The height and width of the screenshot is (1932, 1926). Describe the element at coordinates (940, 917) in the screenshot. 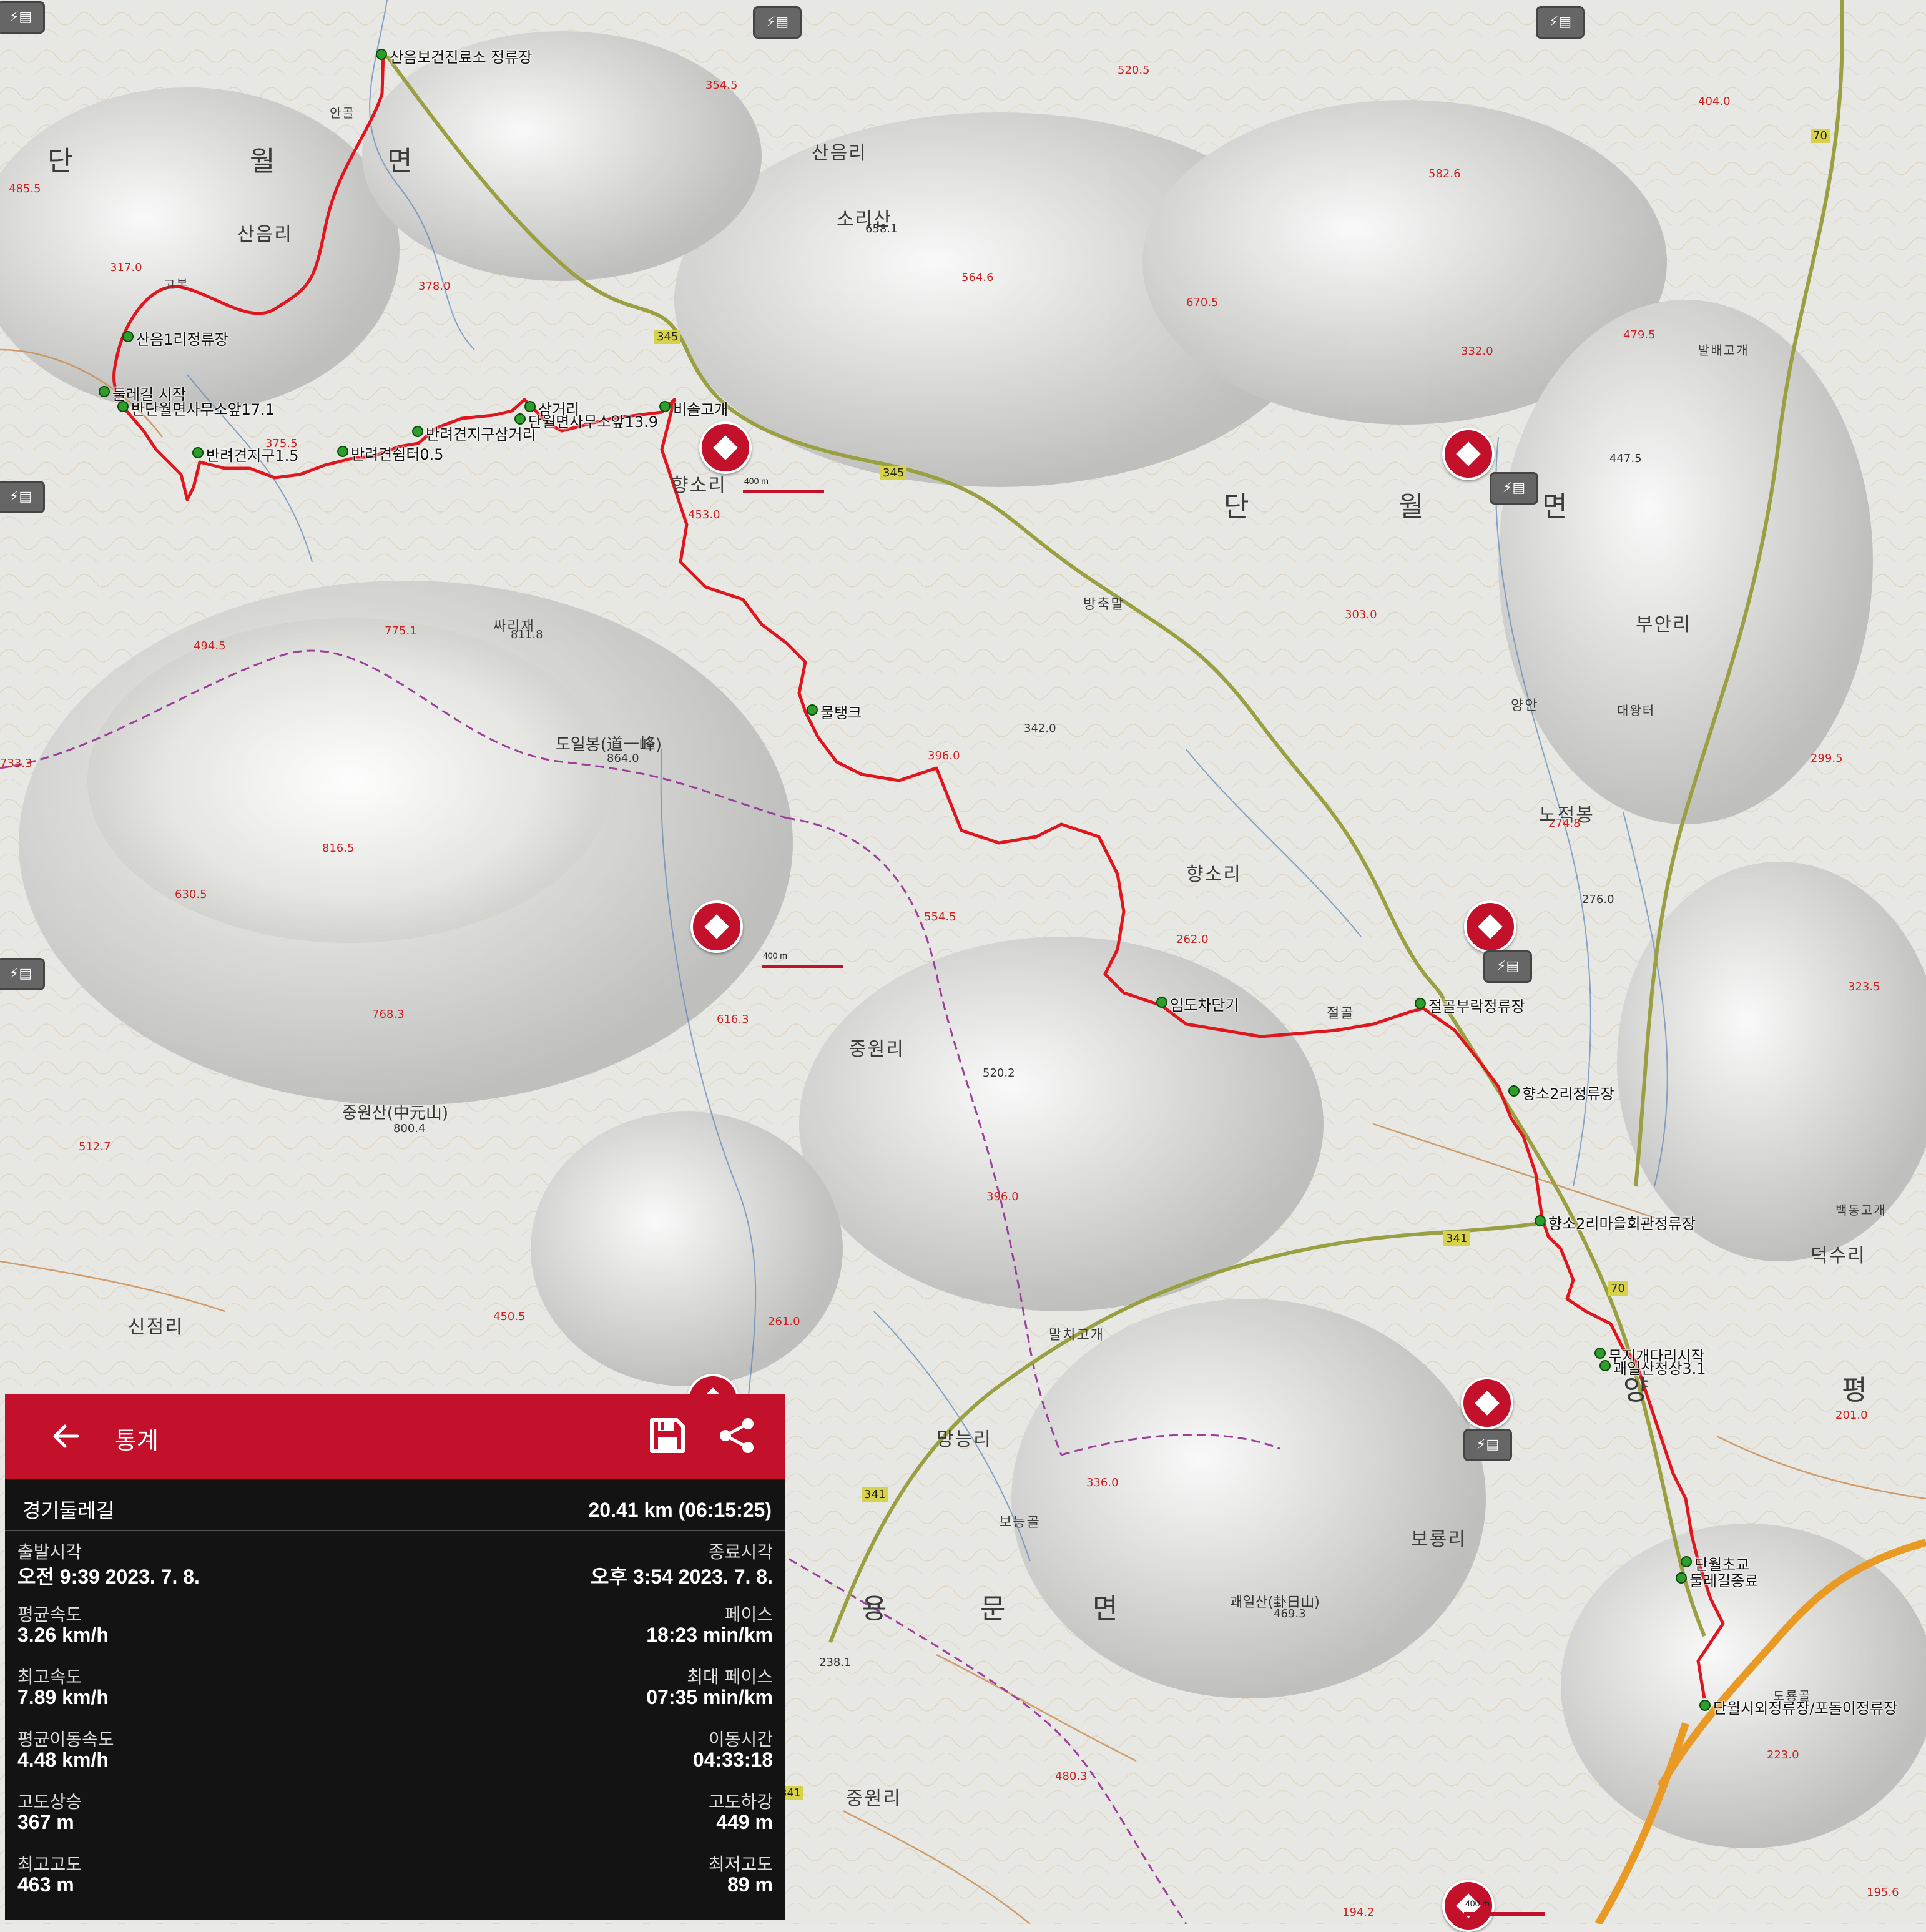

I see `spot-height: 554.5` at that location.